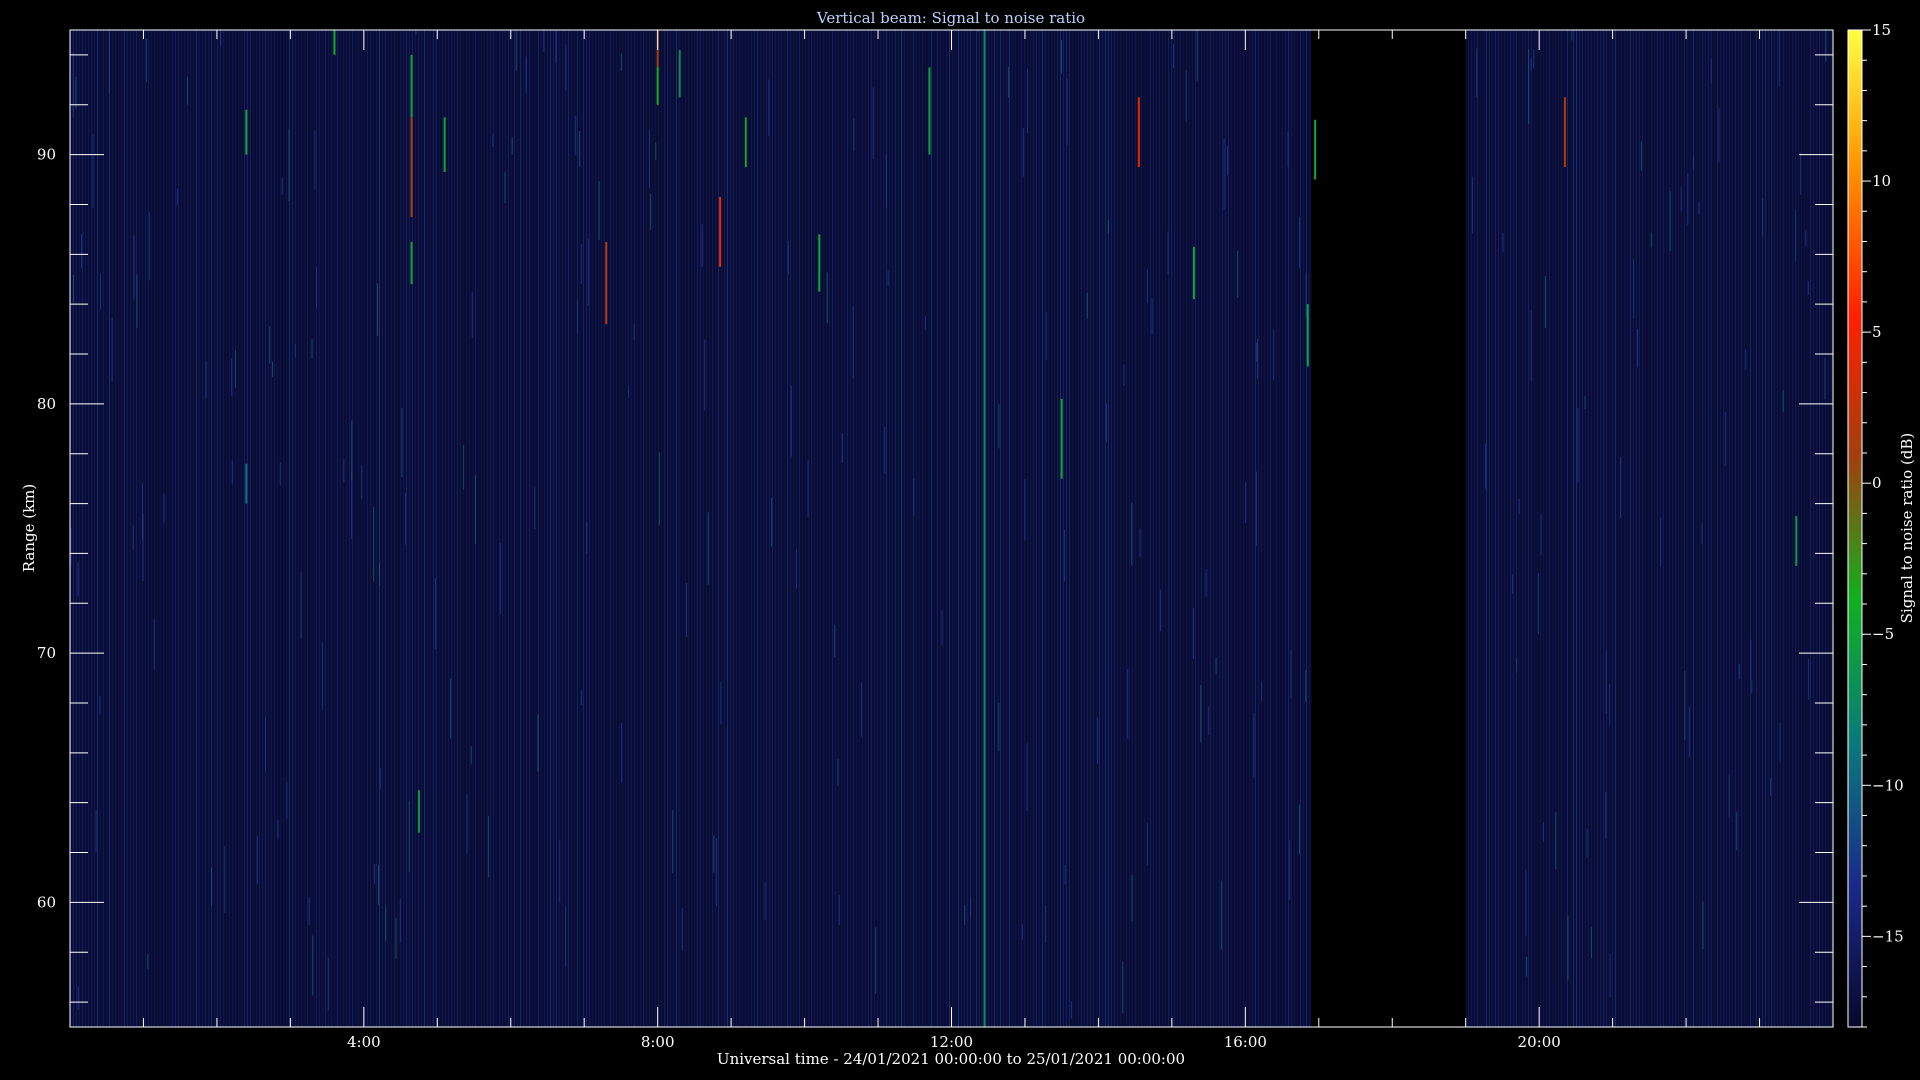 This screenshot has height=1080, width=1920. I want to click on no-data-gap, so click(1388, 528).